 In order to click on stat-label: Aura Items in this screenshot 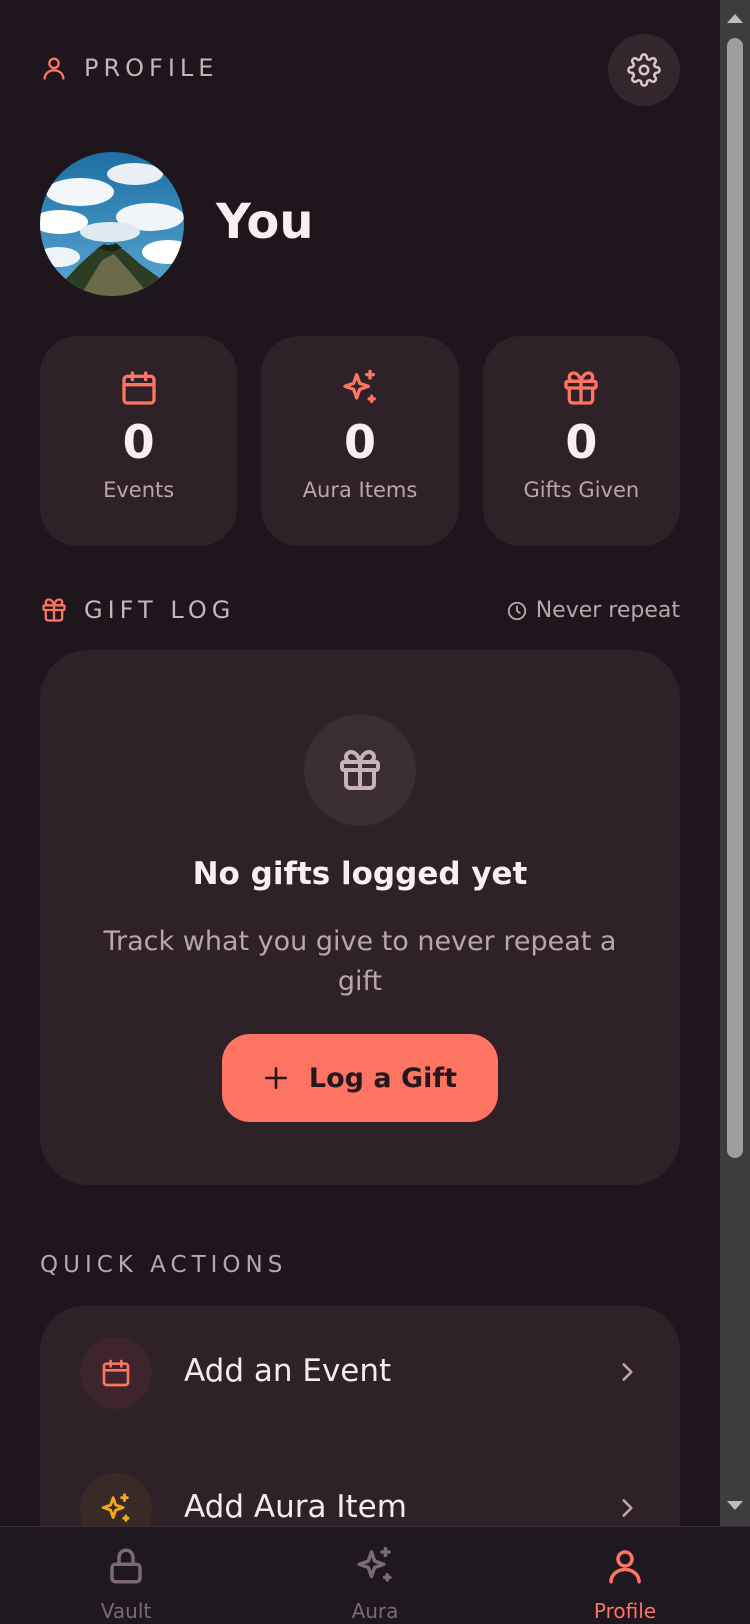, I will do `click(360, 490)`.